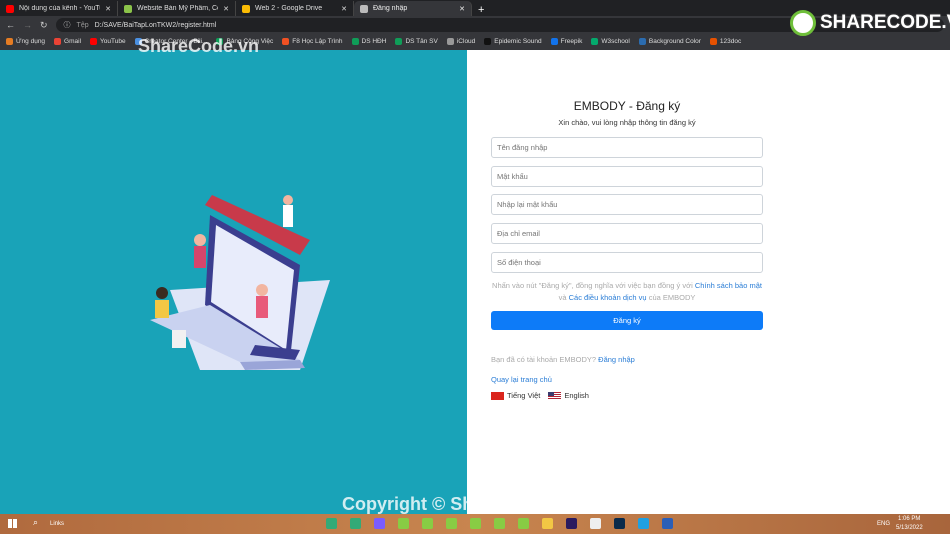 The width and height of the screenshot is (950, 534). Describe the element at coordinates (608, 297) in the screenshot. I see `terms-link: Các điều khoản dịch vụ` at that location.